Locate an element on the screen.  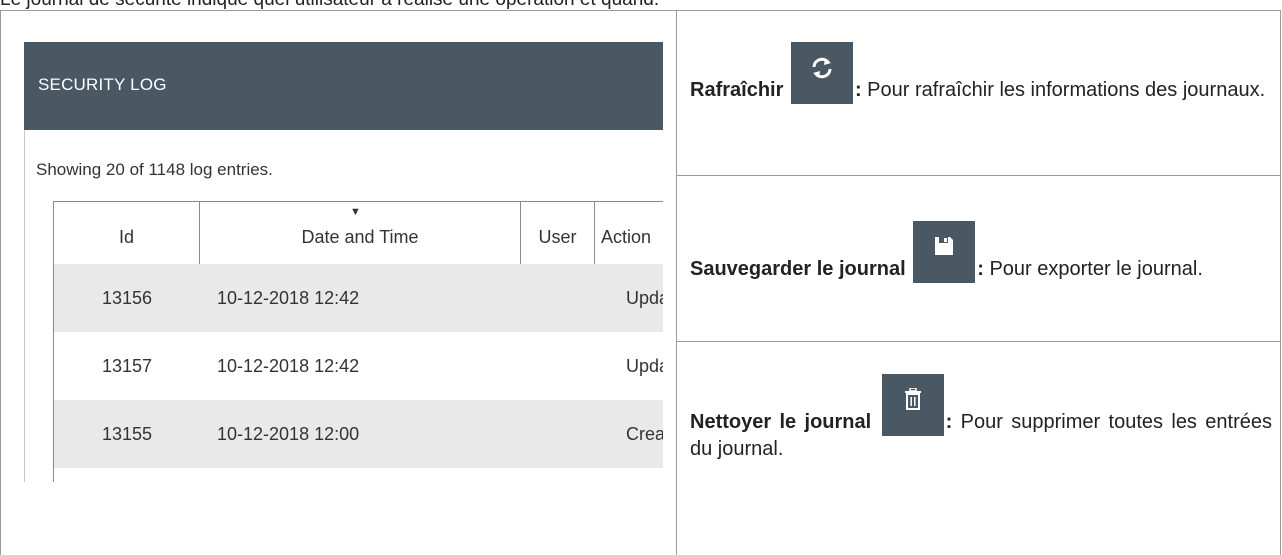
cell-datetime: 10-12-2018 12:00 is located at coordinates (288, 433).